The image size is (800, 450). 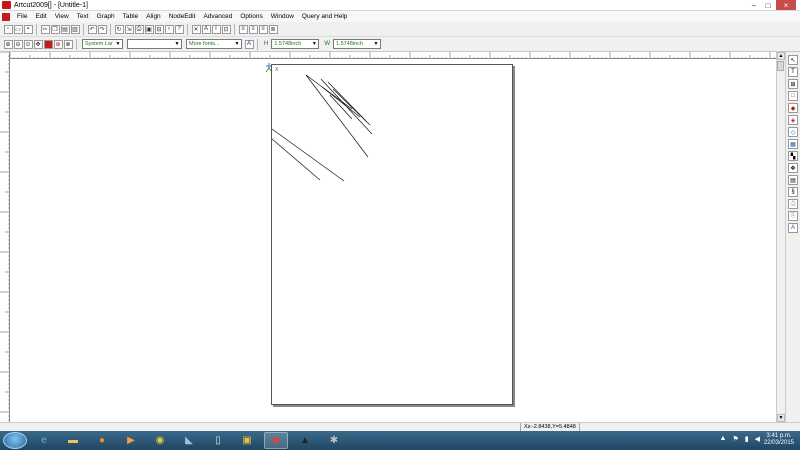 I want to click on zoom-page-icon, so click(x=48, y=44).